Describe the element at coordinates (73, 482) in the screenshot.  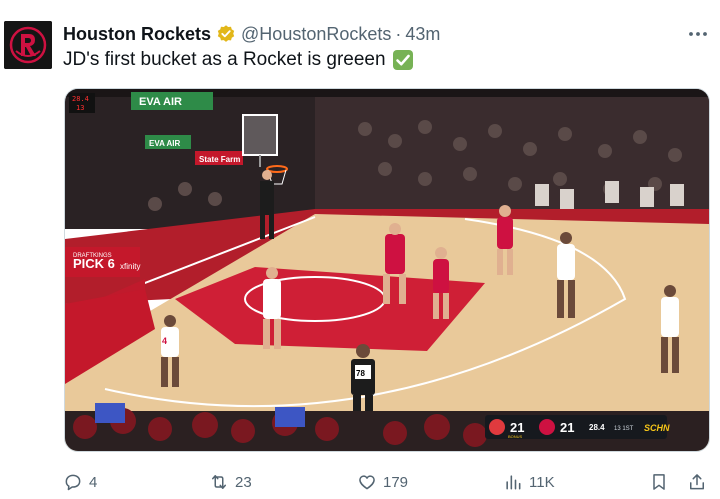
I see `reply-icon` at that location.